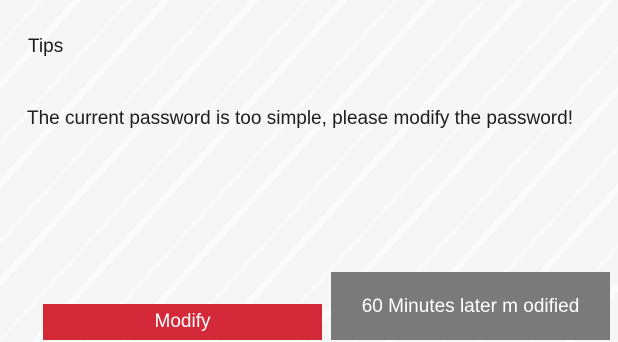 This screenshot has height=342, width=618. What do you see at coordinates (470, 306) in the screenshot?
I see `remind-later-button: 60 Minutes later m odified` at bounding box center [470, 306].